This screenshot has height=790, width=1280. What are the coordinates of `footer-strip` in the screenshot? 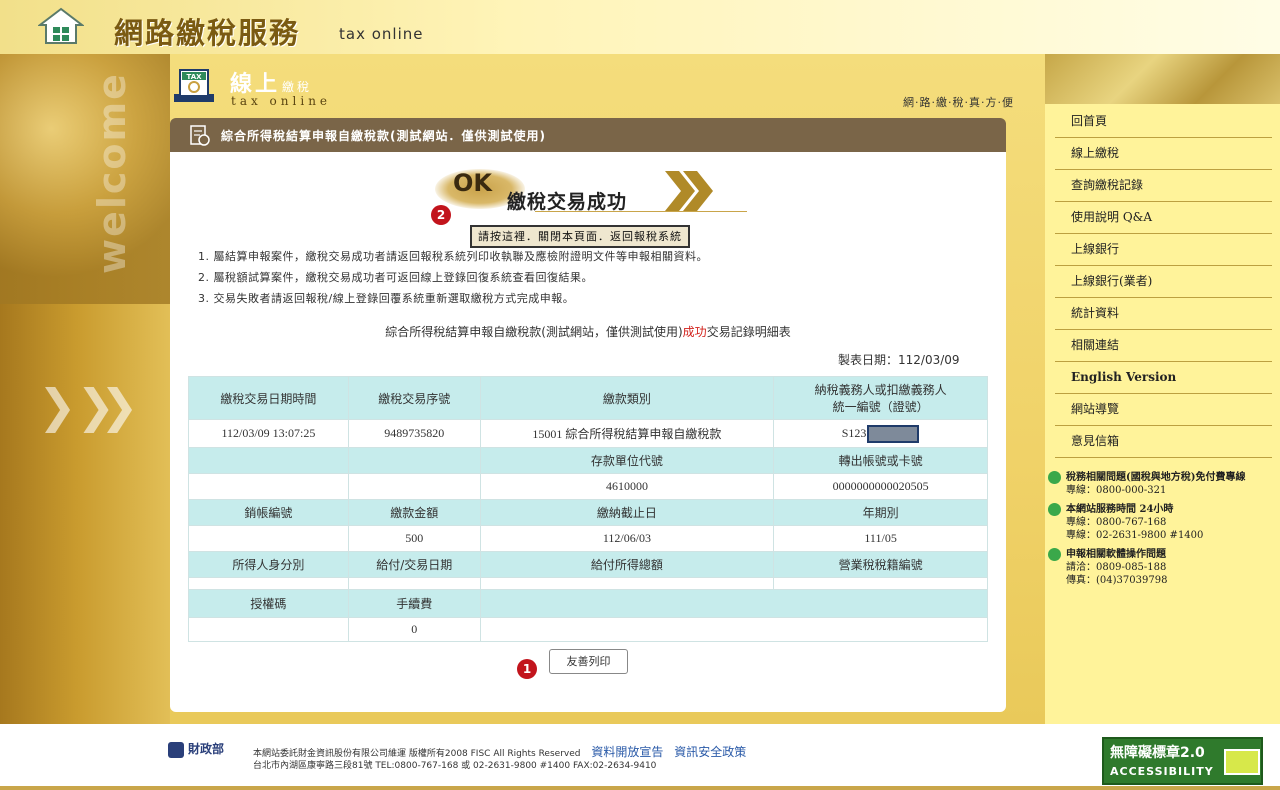 It's located at (640, 788).